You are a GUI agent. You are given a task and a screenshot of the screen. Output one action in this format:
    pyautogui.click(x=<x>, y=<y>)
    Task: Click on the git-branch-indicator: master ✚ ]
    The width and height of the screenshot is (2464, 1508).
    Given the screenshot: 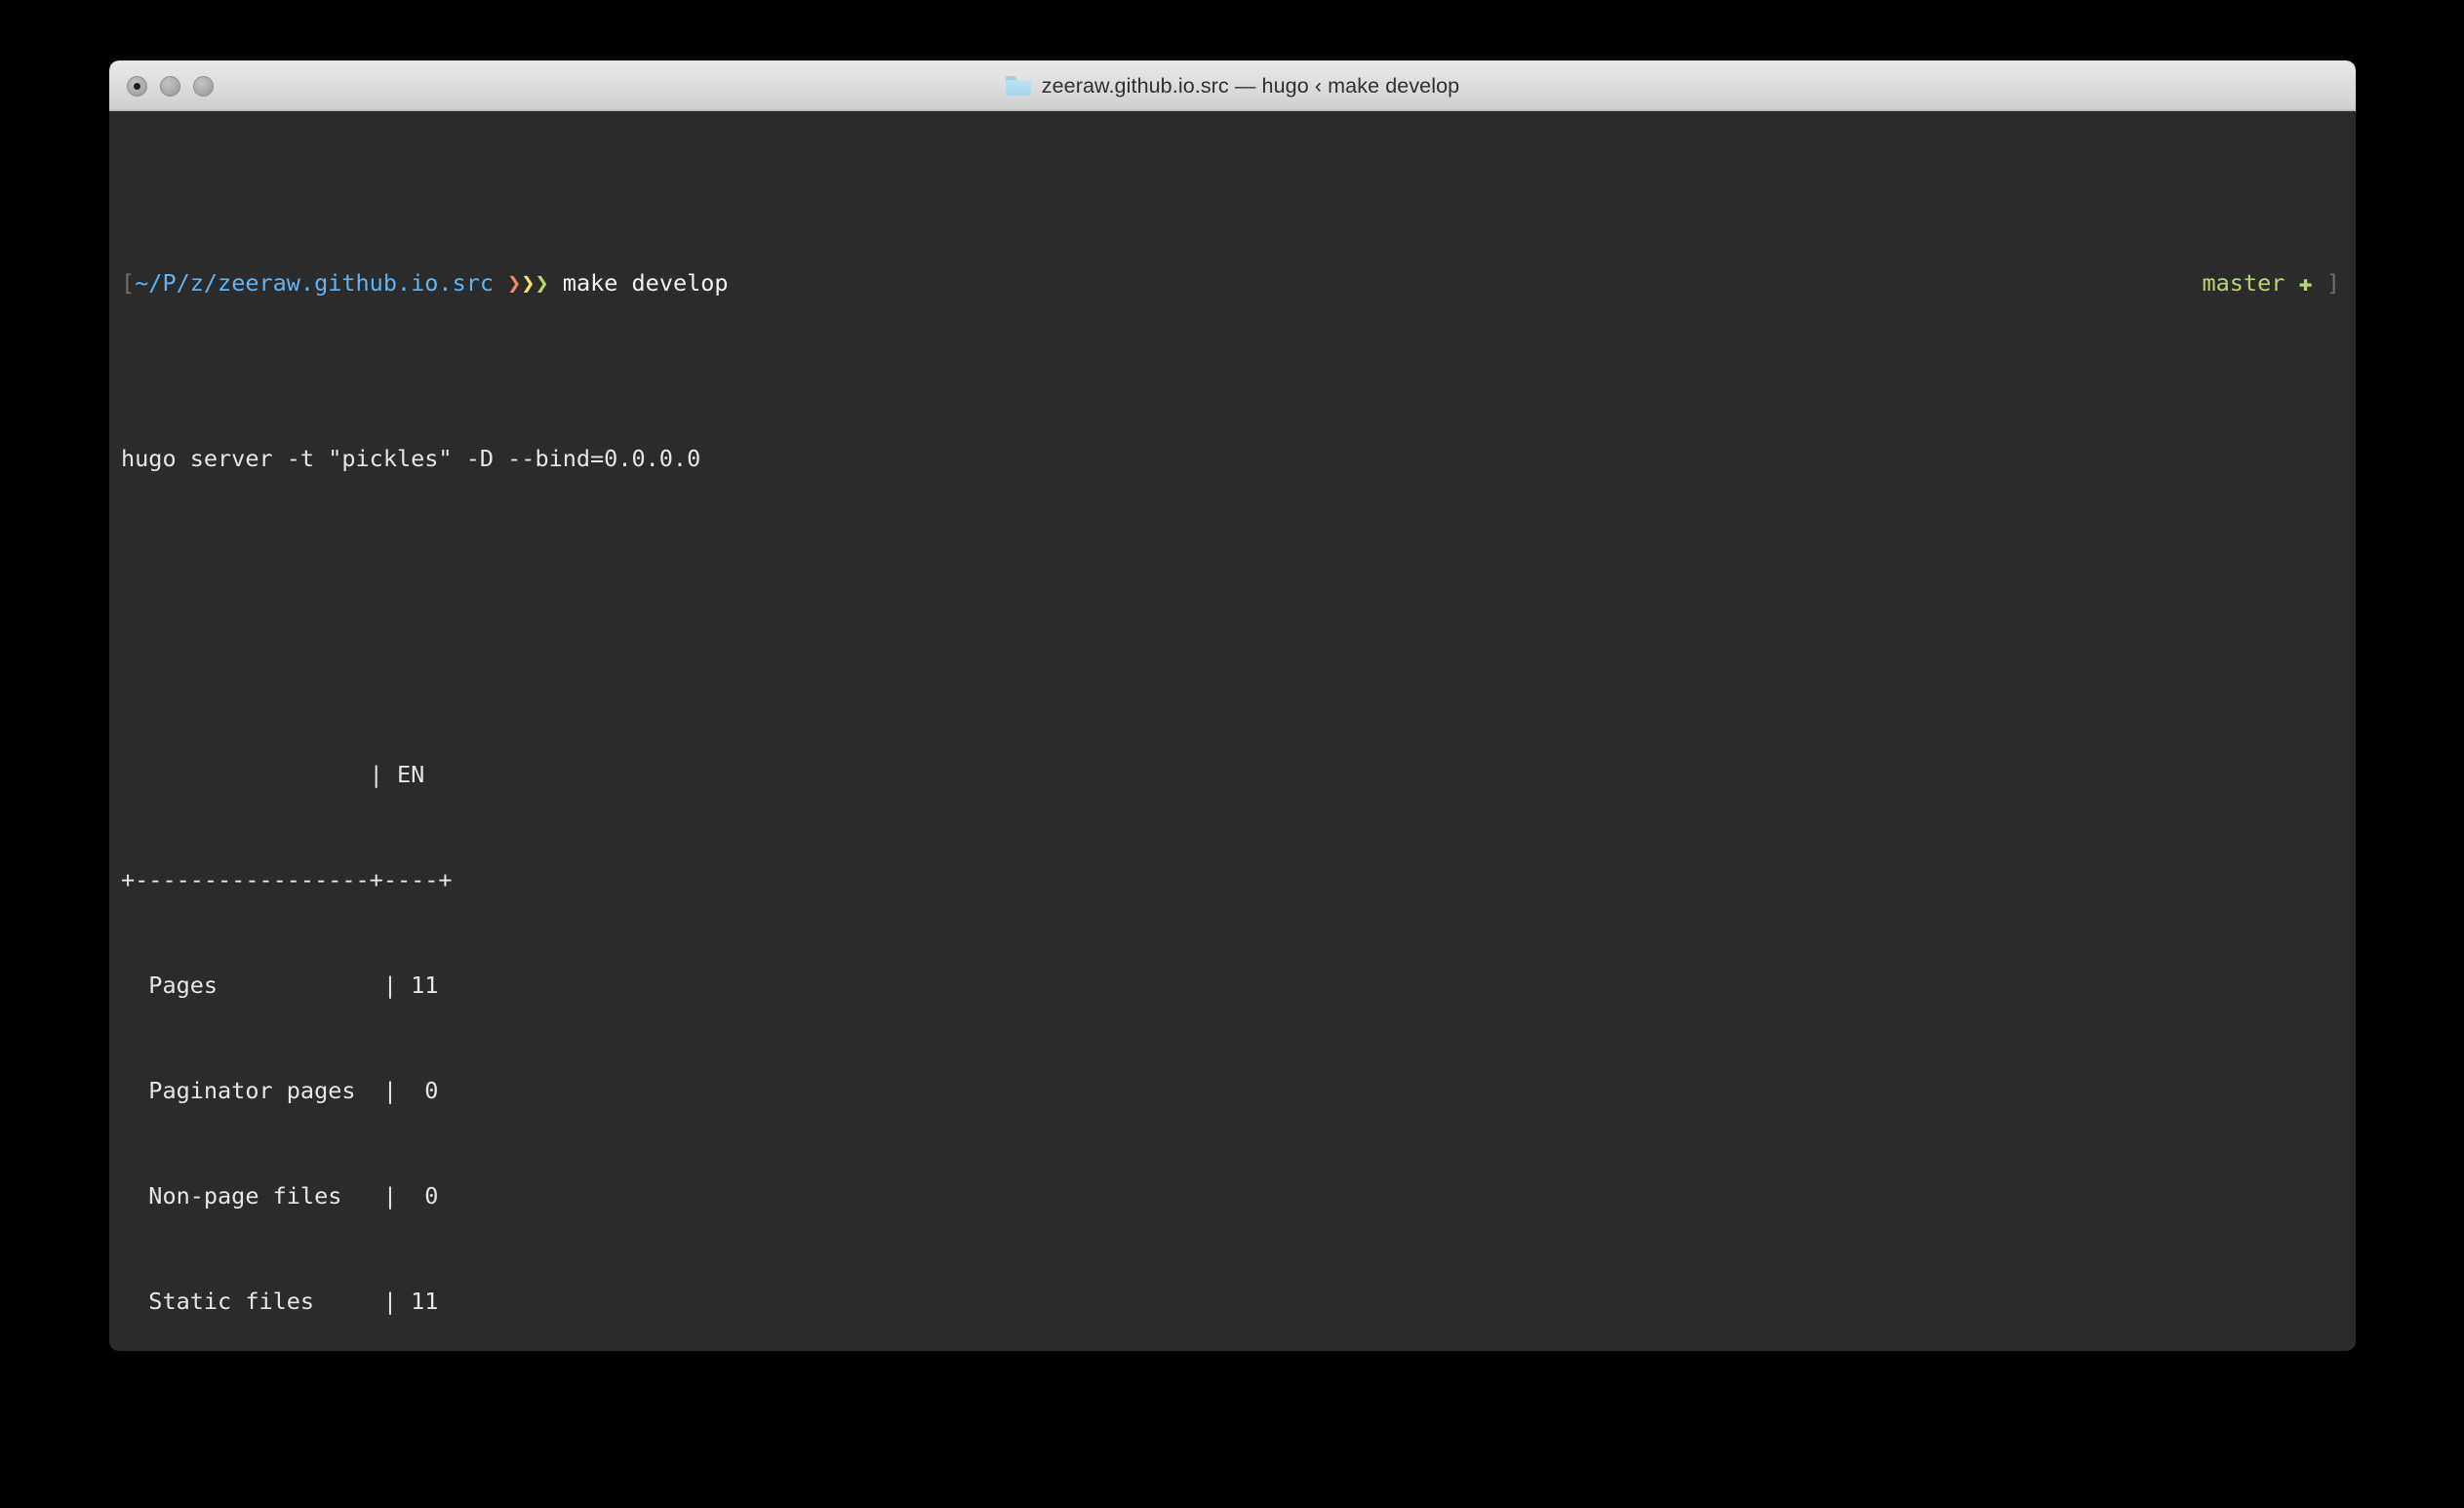 What is the action you would take?
    pyautogui.click(x=2271, y=282)
    